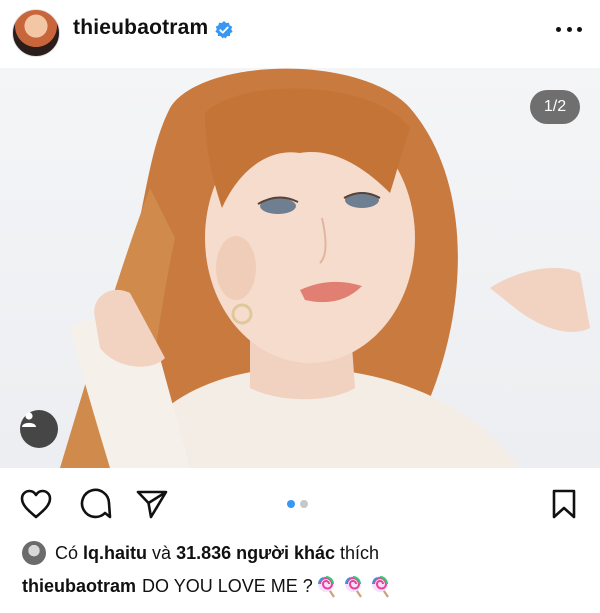 Image resolution: width=600 pixels, height=613 pixels. What do you see at coordinates (224, 30) in the screenshot?
I see `verified-badge-icon` at bounding box center [224, 30].